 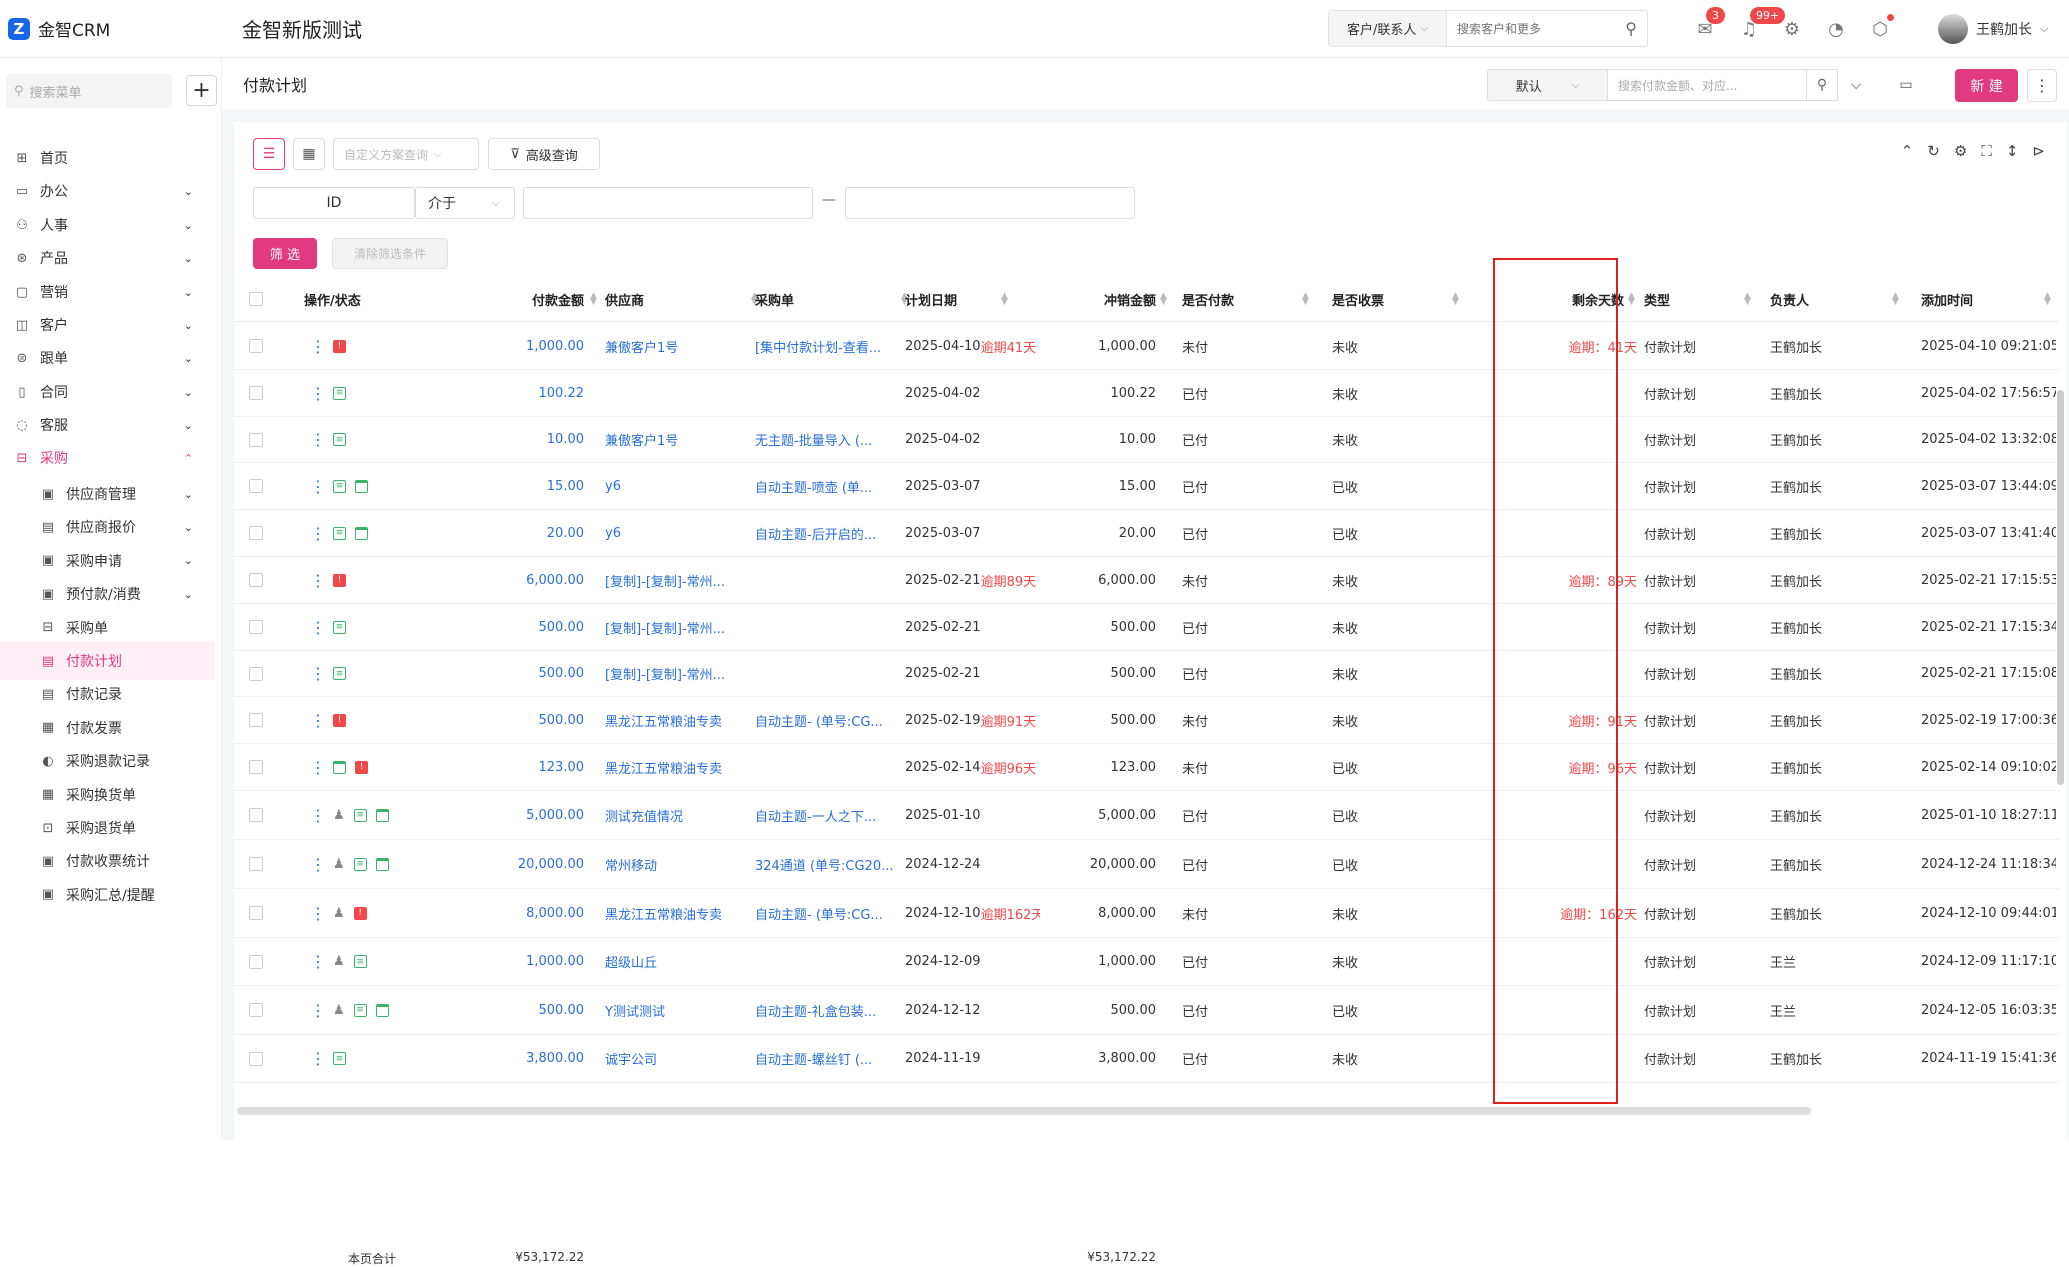 I want to click on bell-icon: ♫ 99+, so click(x=1761, y=24).